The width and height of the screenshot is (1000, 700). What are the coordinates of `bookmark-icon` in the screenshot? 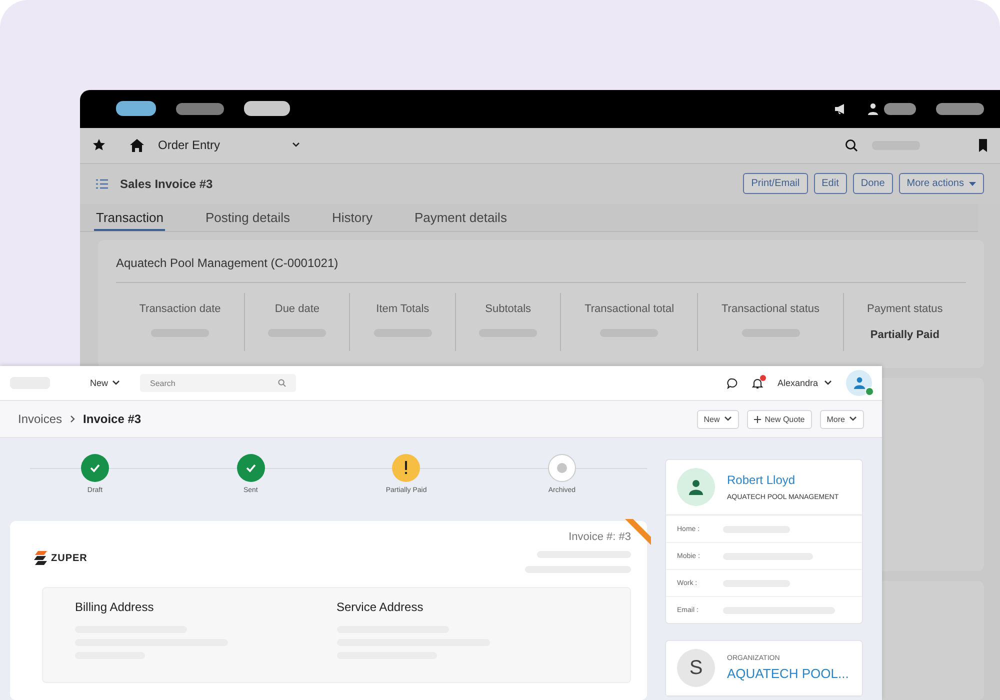 It's located at (983, 145).